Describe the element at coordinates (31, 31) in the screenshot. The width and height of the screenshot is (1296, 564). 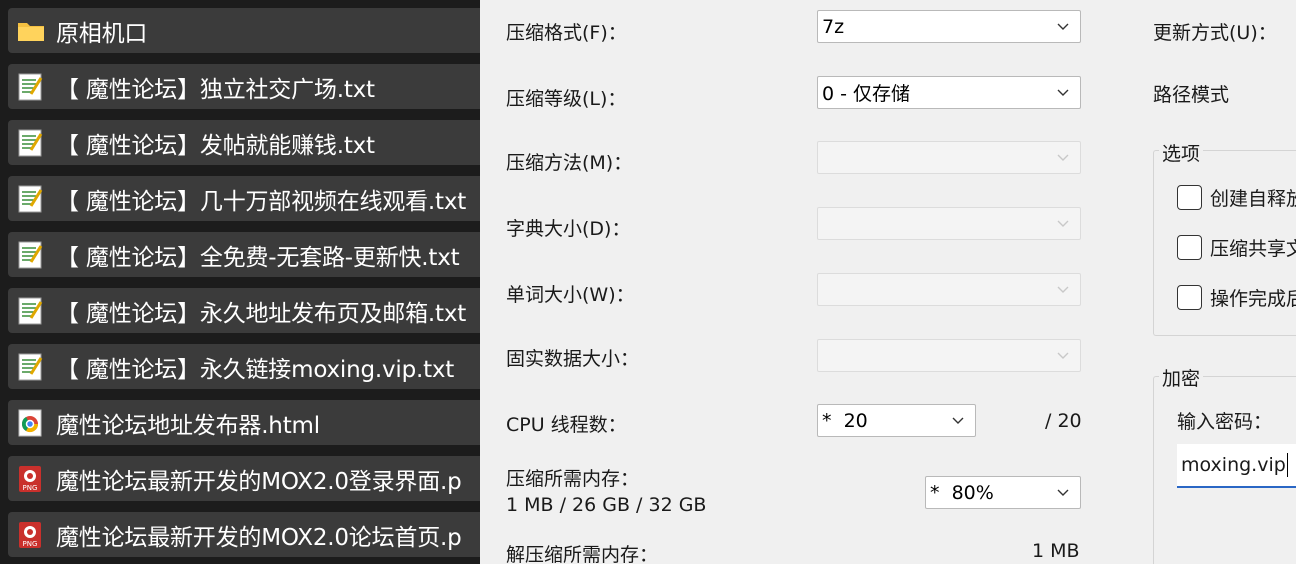
I see `folder-icon` at that location.